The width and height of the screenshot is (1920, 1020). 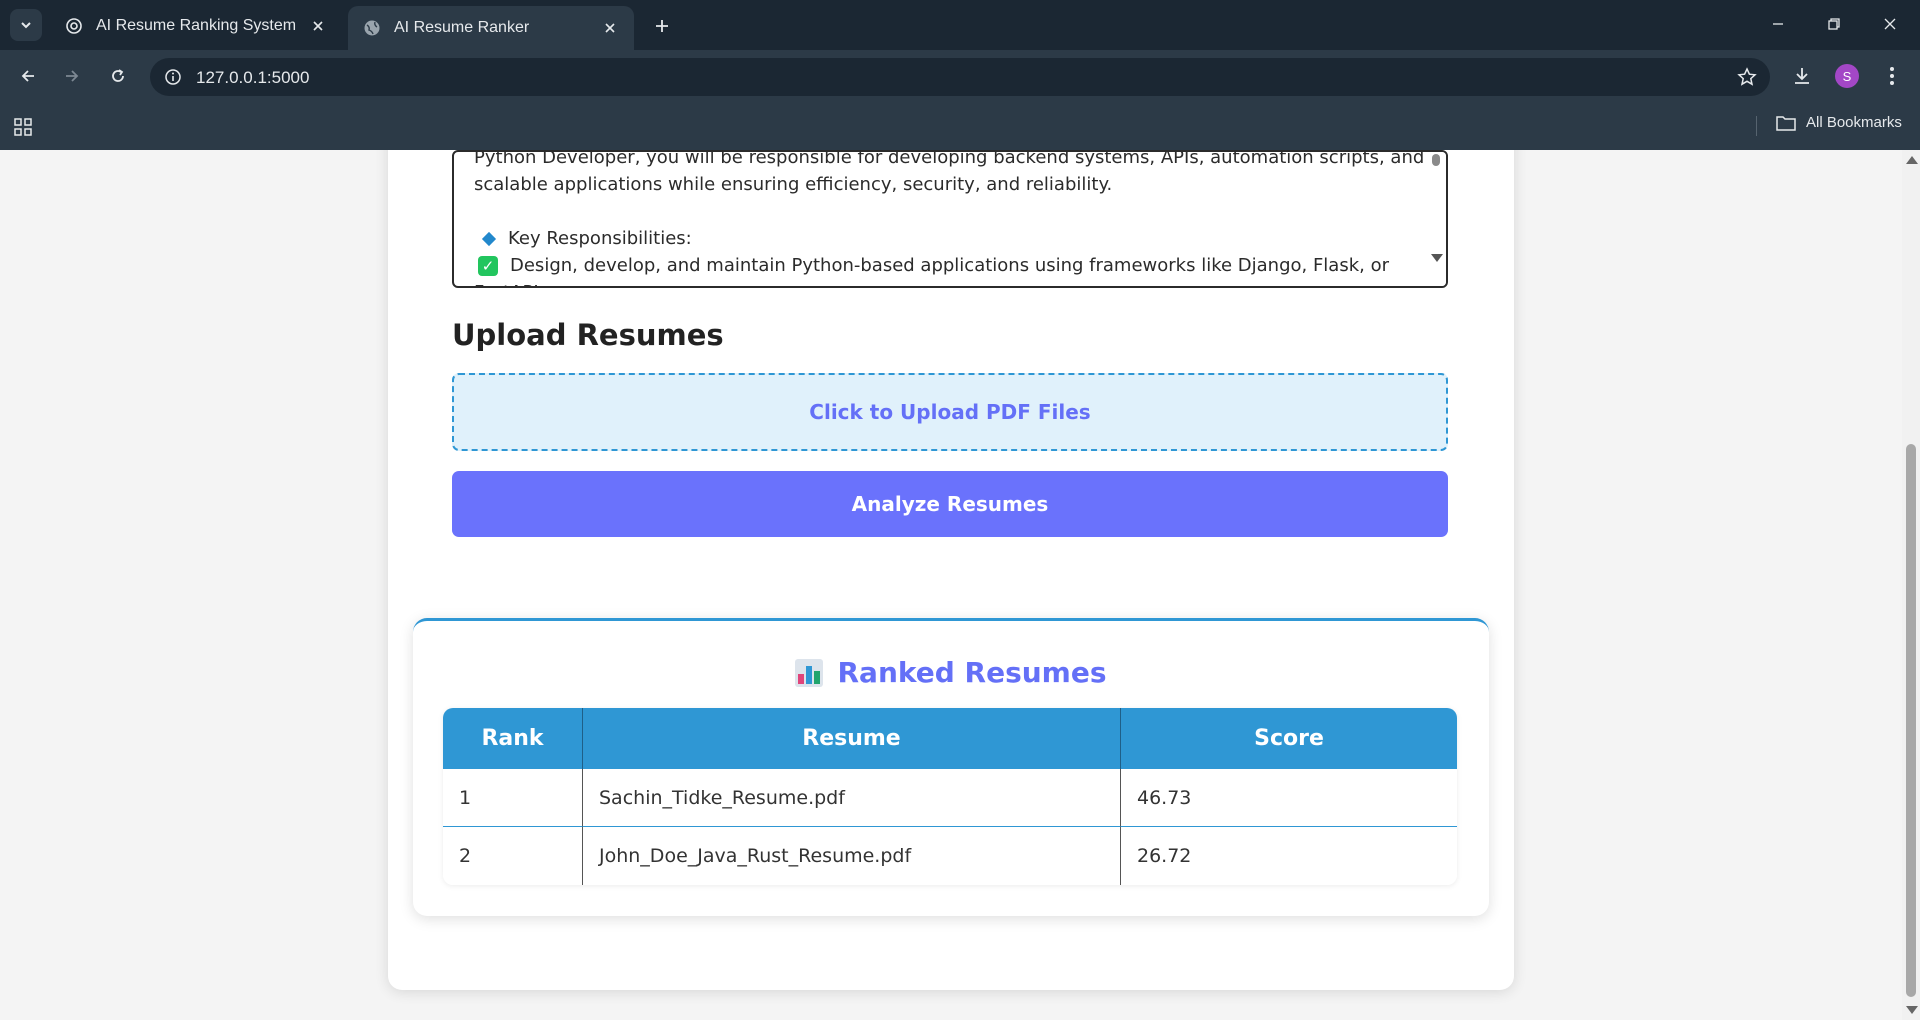 I want to click on plus-icon, so click(x=662, y=26).